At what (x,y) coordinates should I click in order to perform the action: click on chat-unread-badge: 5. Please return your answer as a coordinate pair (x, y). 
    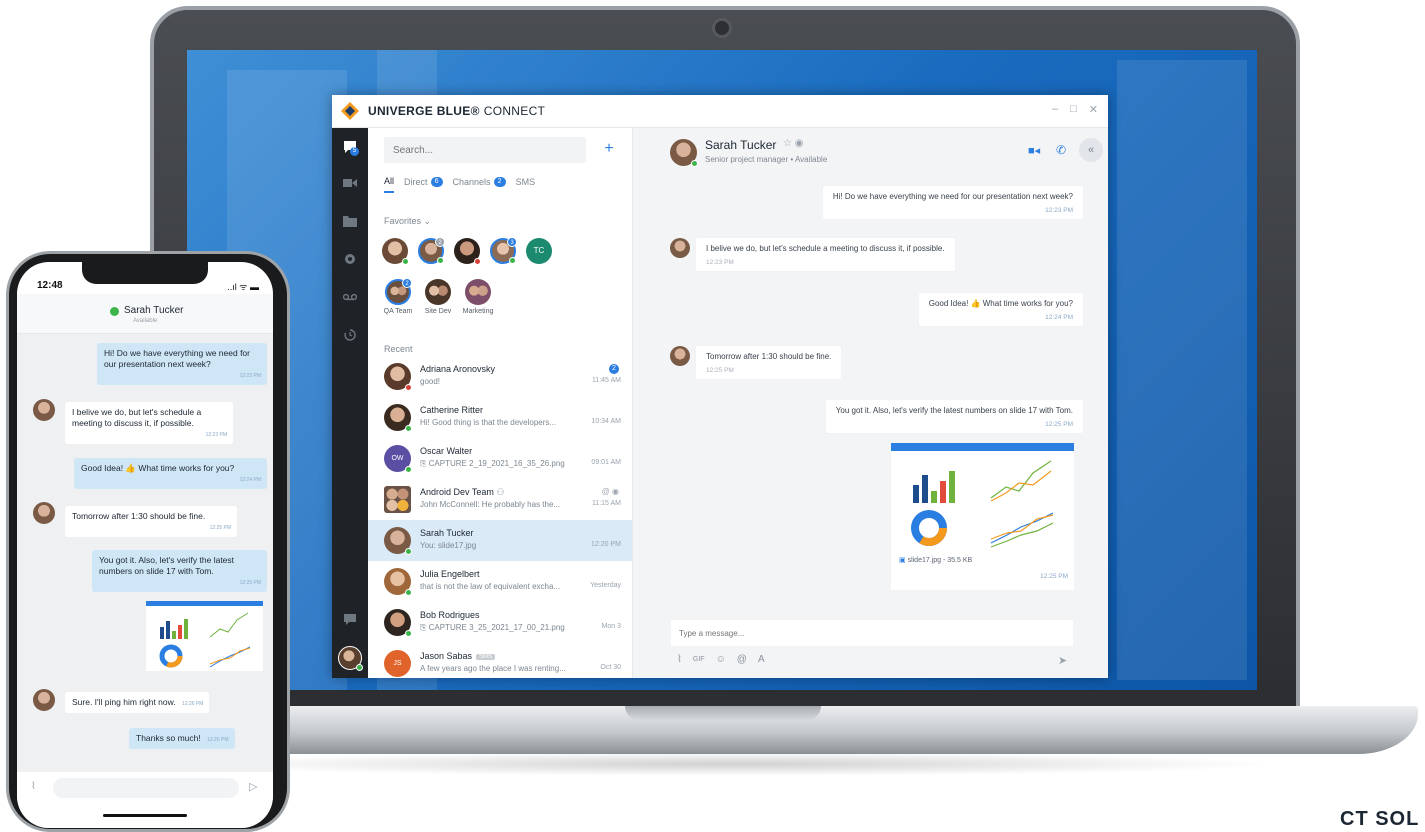
    Looking at the image, I should click on (354, 151).